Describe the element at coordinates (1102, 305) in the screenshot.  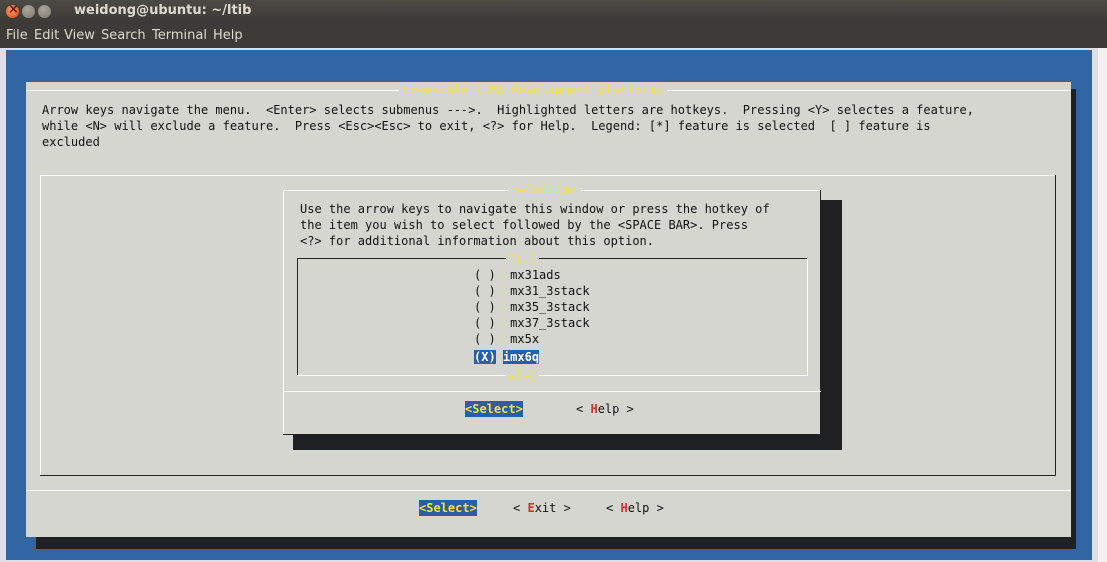
I see `terminal-scrollbar` at that location.